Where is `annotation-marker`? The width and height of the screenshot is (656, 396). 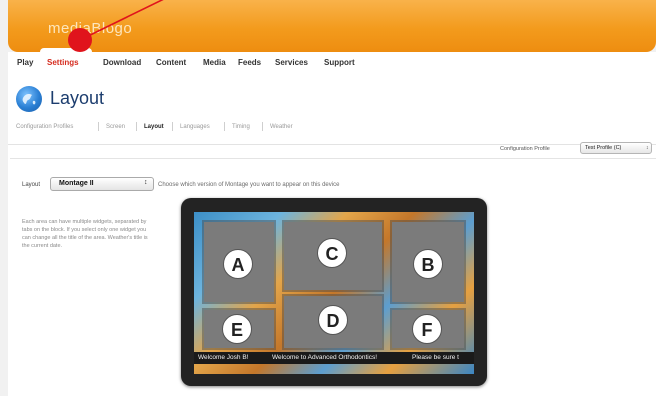 annotation-marker is located at coordinates (80, 40).